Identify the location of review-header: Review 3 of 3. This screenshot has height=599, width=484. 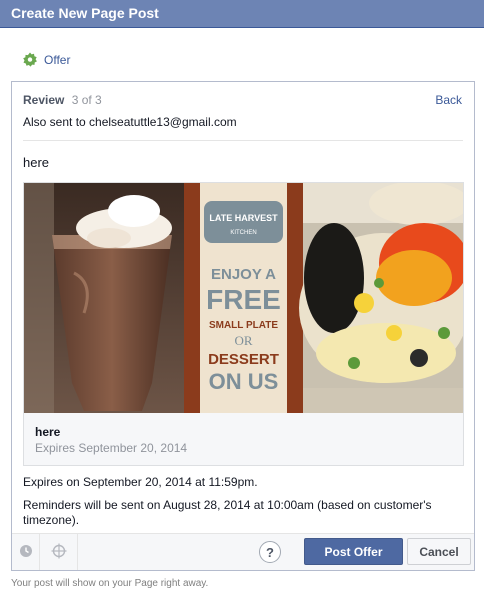
(62, 100).